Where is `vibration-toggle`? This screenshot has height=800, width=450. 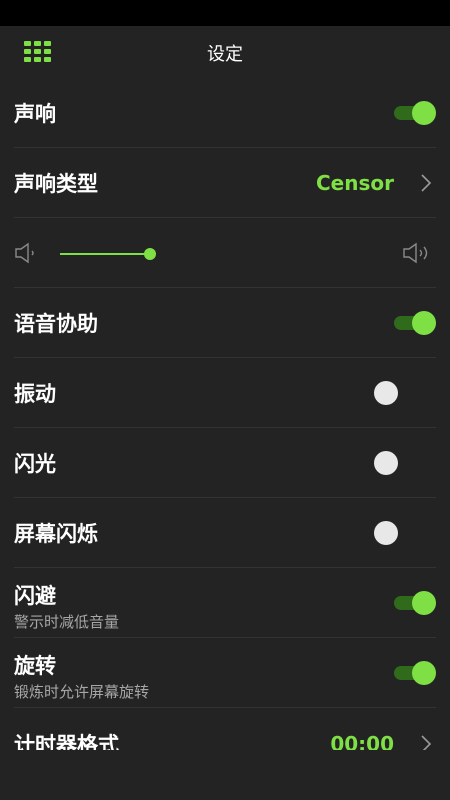 vibration-toggle is located at coordinates (398, 393).